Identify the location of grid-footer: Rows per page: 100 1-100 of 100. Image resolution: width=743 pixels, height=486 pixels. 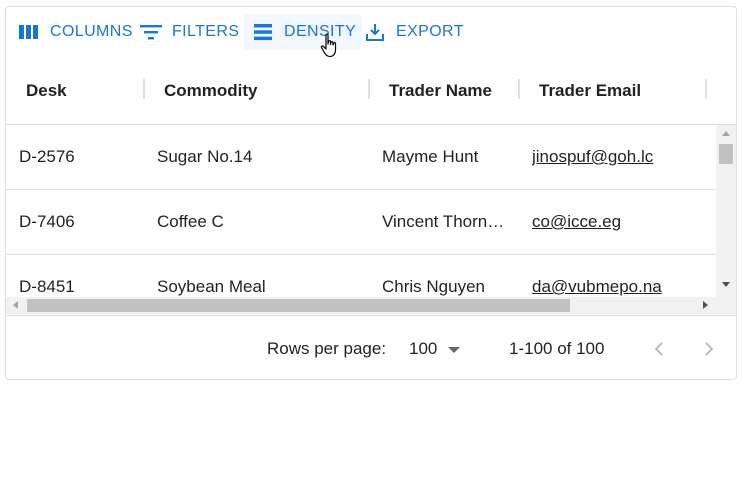
(371, 347).